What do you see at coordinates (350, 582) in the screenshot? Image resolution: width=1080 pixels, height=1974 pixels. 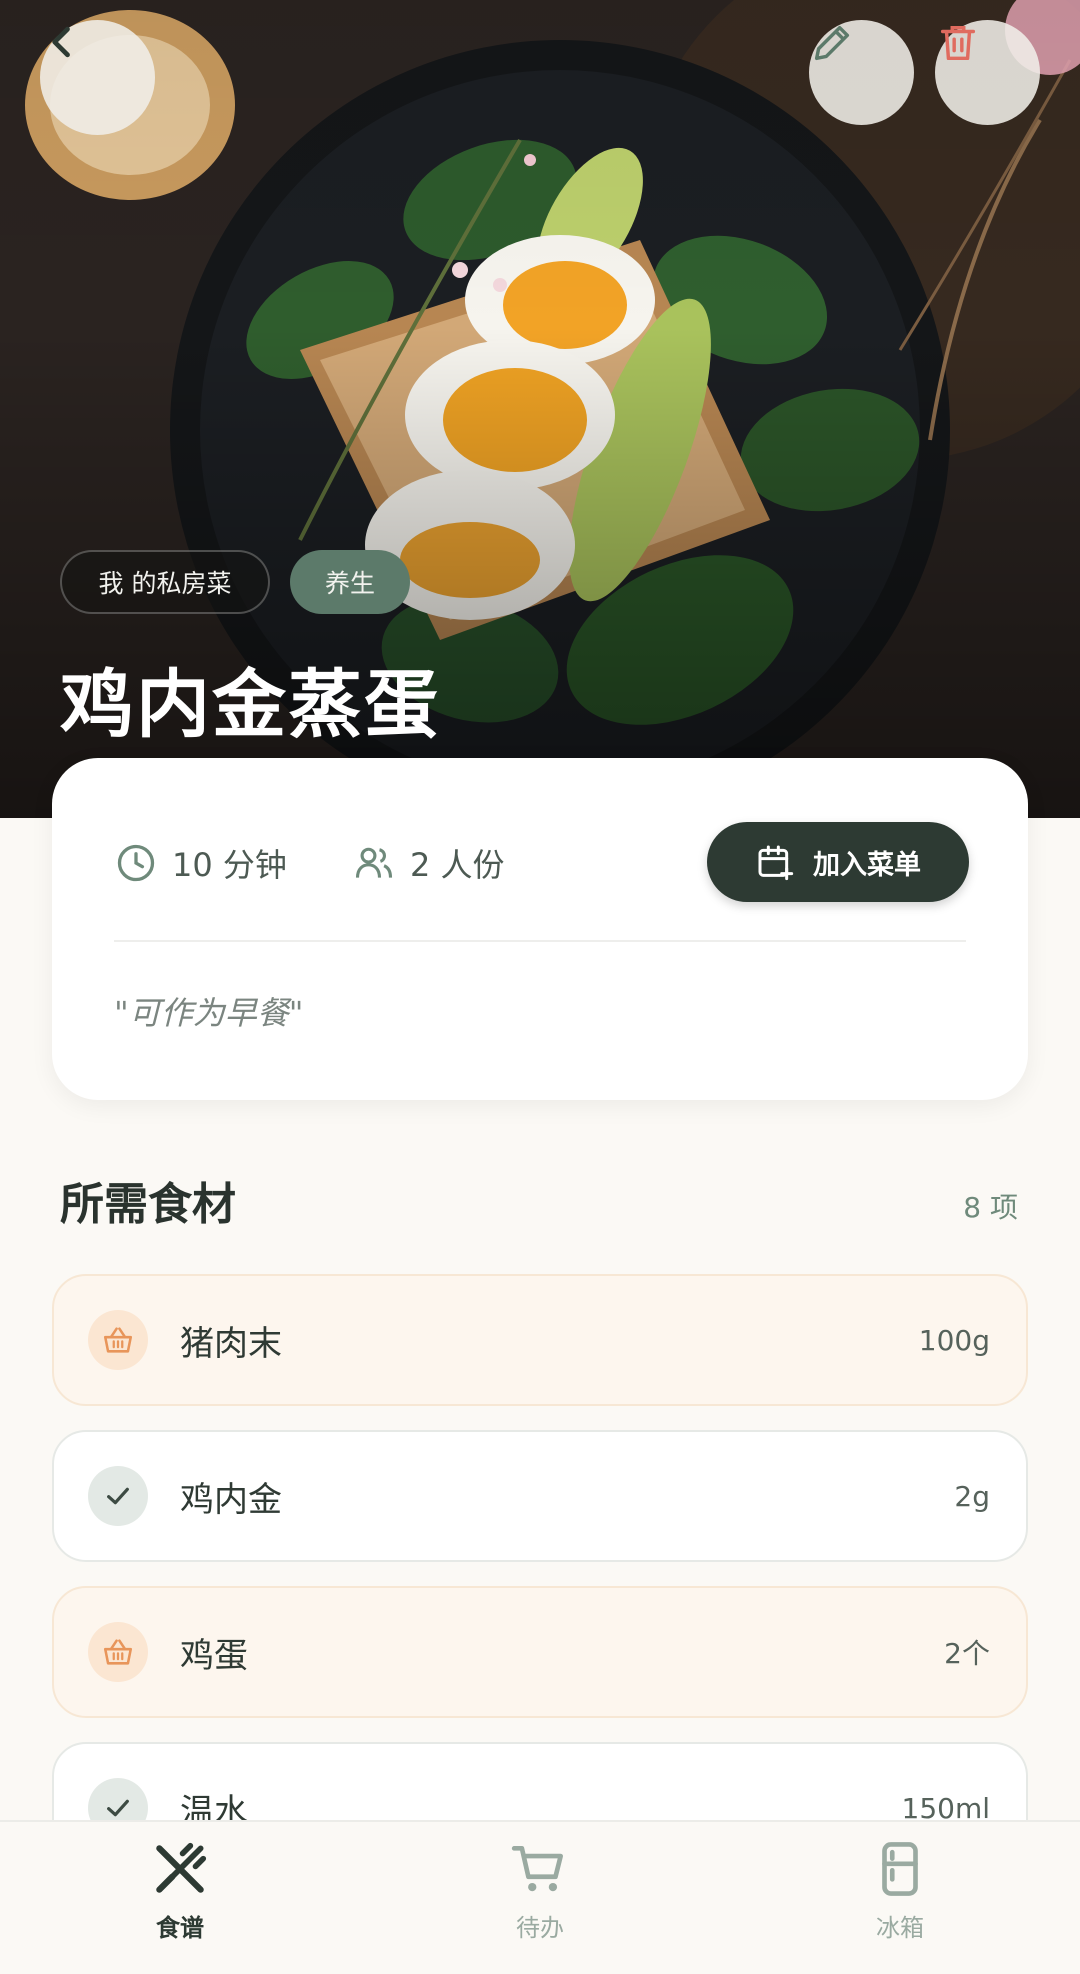 I see `health-tag: 养生` at bounding box center [350, 582].